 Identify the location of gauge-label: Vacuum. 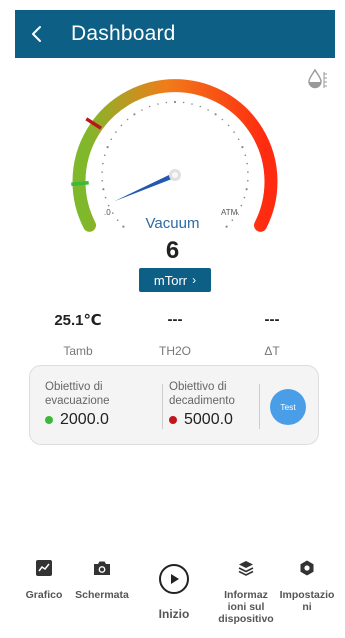
(172, 223).